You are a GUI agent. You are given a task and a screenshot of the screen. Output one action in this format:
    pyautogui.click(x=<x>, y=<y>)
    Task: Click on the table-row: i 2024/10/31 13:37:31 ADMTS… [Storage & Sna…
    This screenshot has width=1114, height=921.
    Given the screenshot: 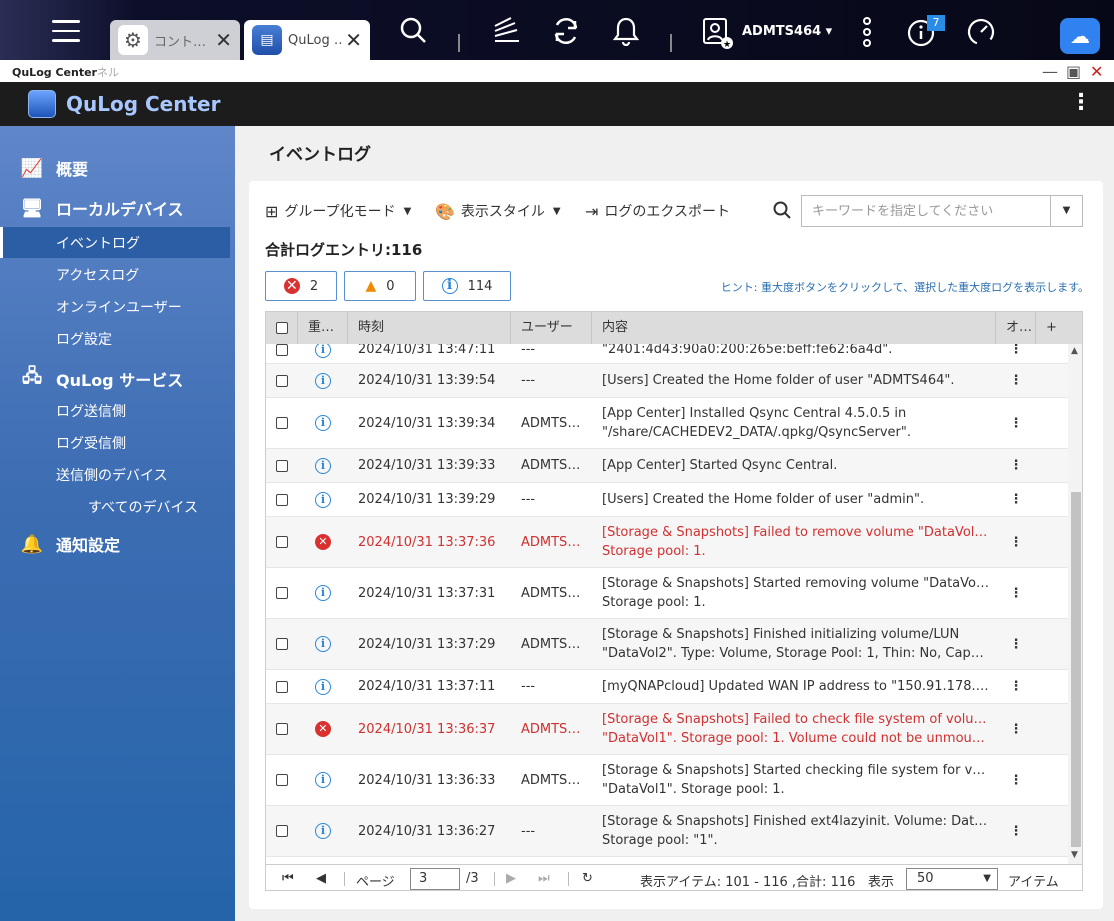 What is the action you would take?
    pyautogui.click(x=667, y=593)
    